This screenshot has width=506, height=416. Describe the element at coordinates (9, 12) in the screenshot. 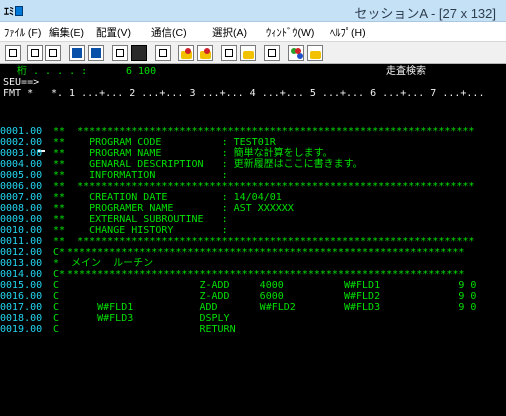

I see `app-label: ｴﾐ` at that location.